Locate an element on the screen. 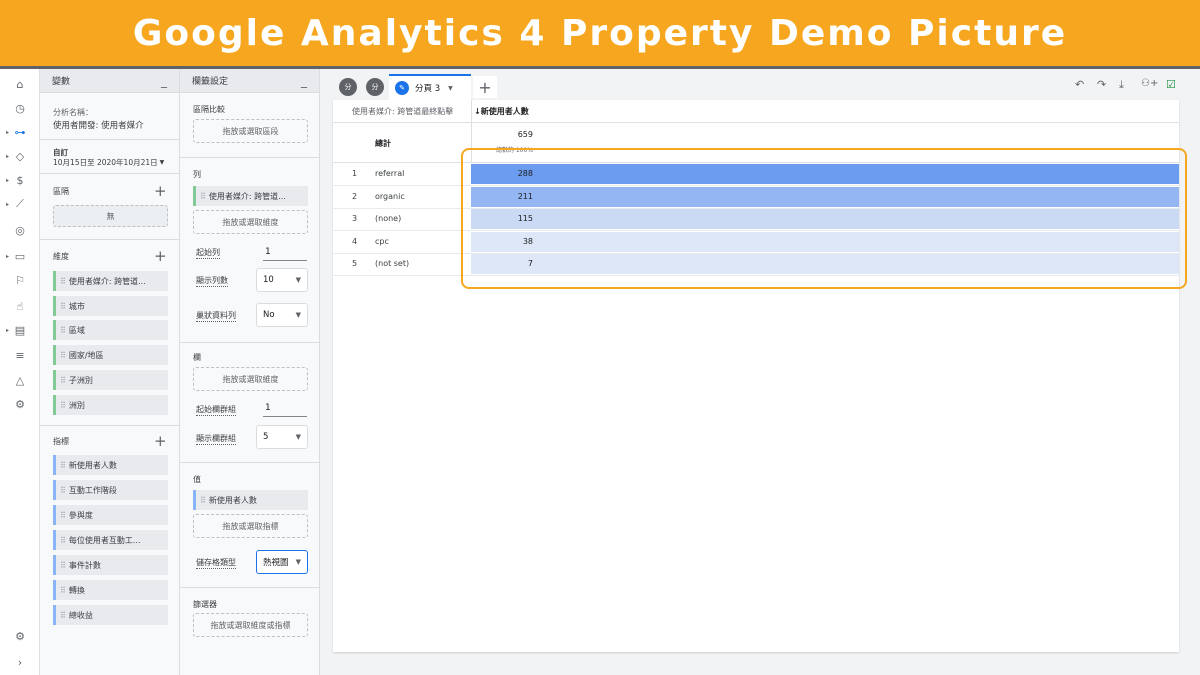 The width and height of the screenshot is (1200, 675). segment-dropzone: 拖放或選取區段 is located at coordinates (250, 131).